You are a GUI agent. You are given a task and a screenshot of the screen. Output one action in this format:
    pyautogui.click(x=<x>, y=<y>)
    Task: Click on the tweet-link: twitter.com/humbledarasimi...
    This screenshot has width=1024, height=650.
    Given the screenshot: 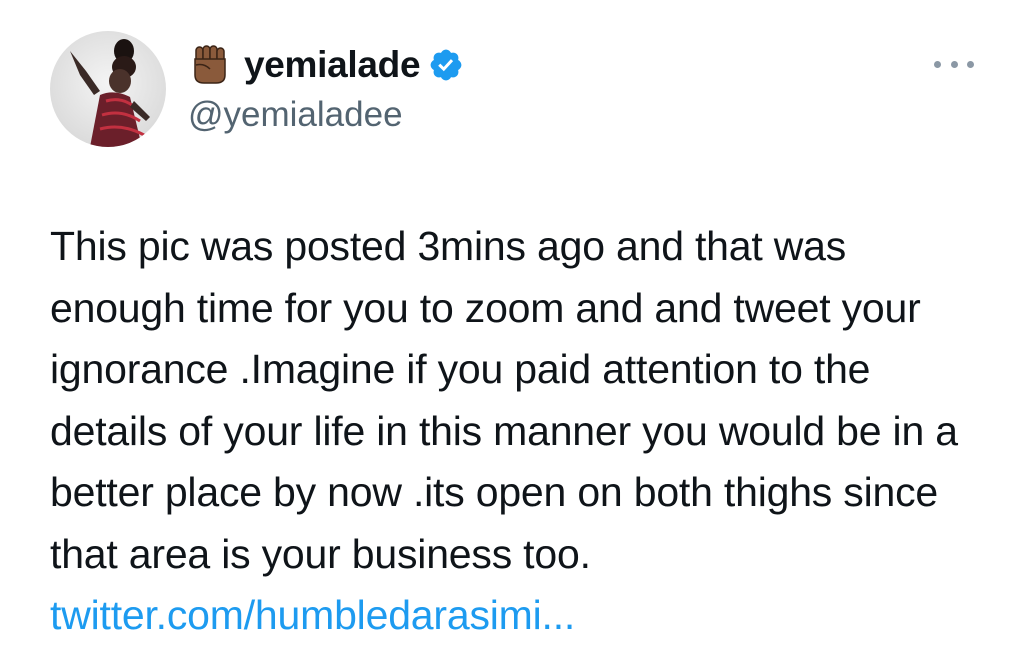 What is the action you would take?
    pyautogui.click(x=312, y=615)
    